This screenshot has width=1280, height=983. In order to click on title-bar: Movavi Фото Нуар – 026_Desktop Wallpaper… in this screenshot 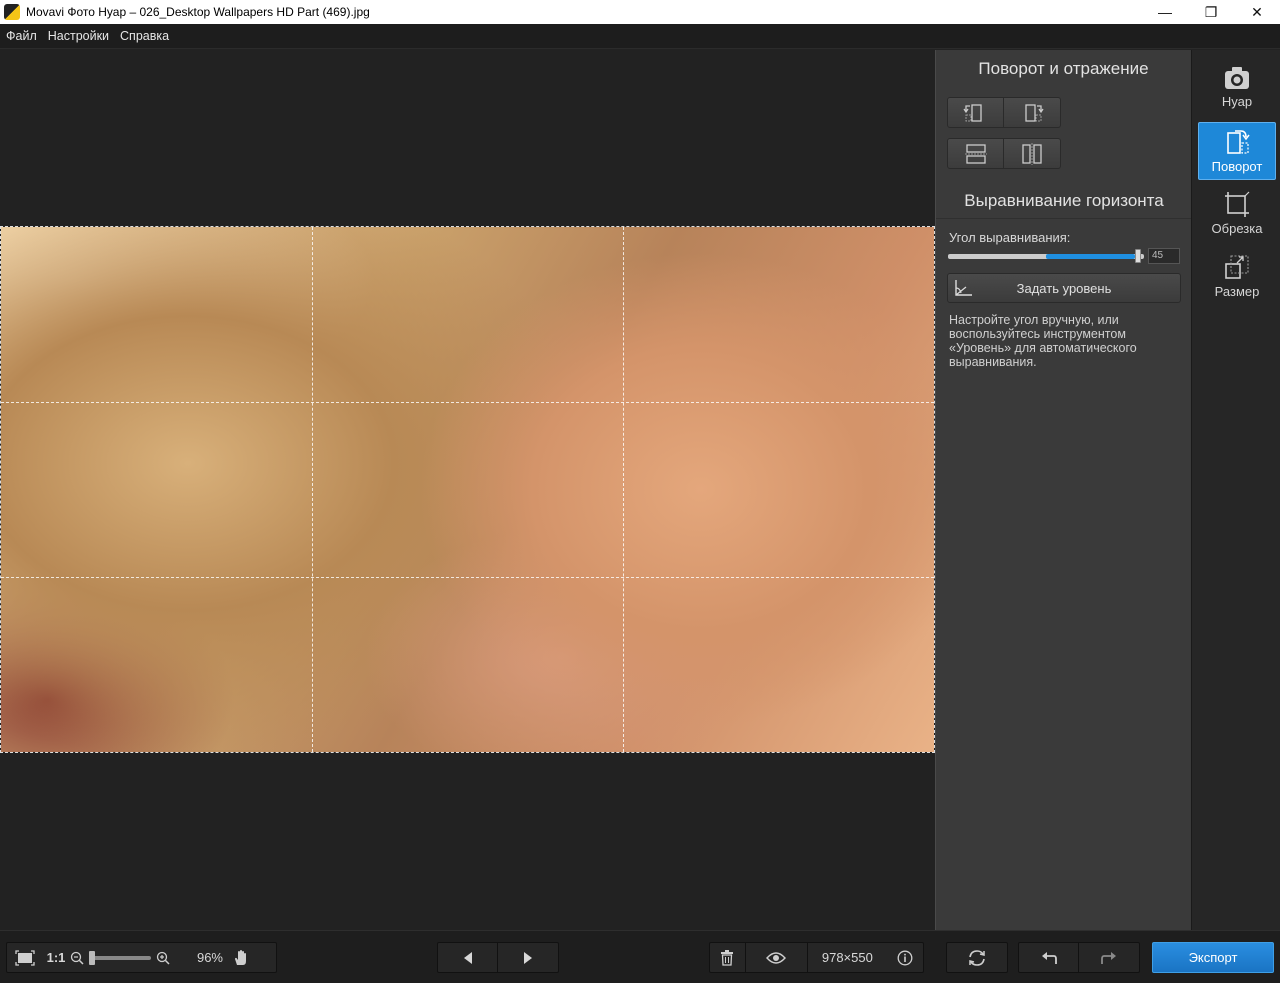, I will do `click(640, 12)`.